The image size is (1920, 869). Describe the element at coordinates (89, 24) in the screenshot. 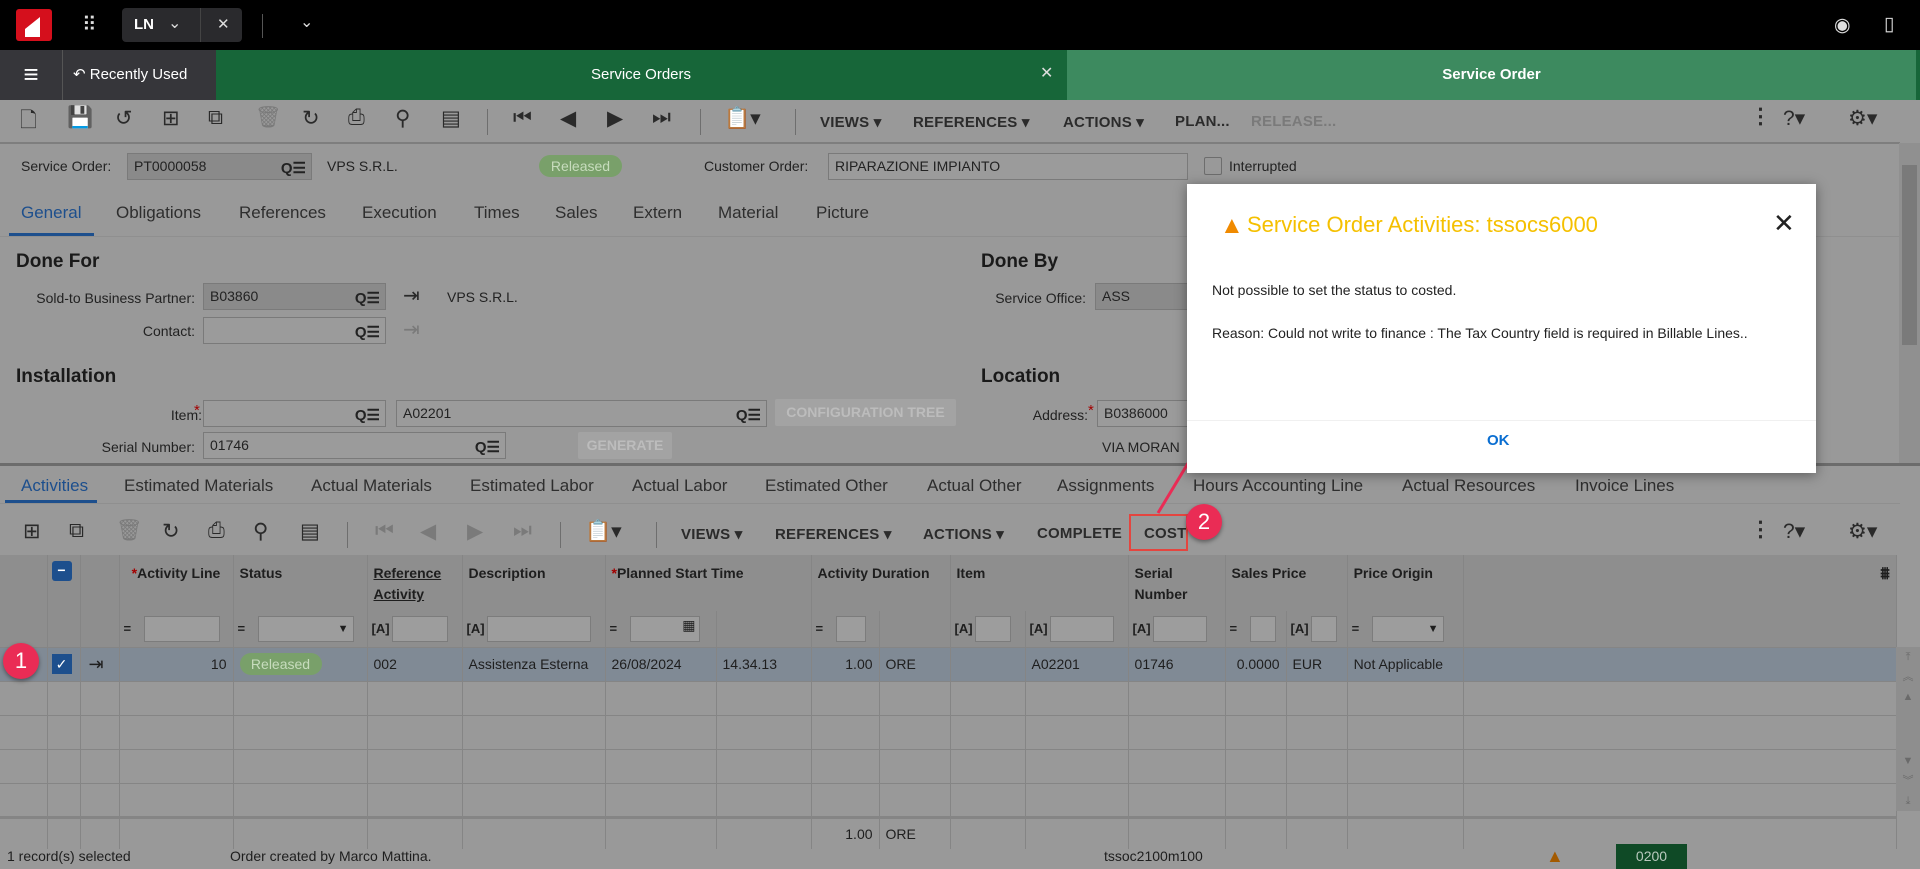

I see `app-grid-icon: ⠿` at that location.